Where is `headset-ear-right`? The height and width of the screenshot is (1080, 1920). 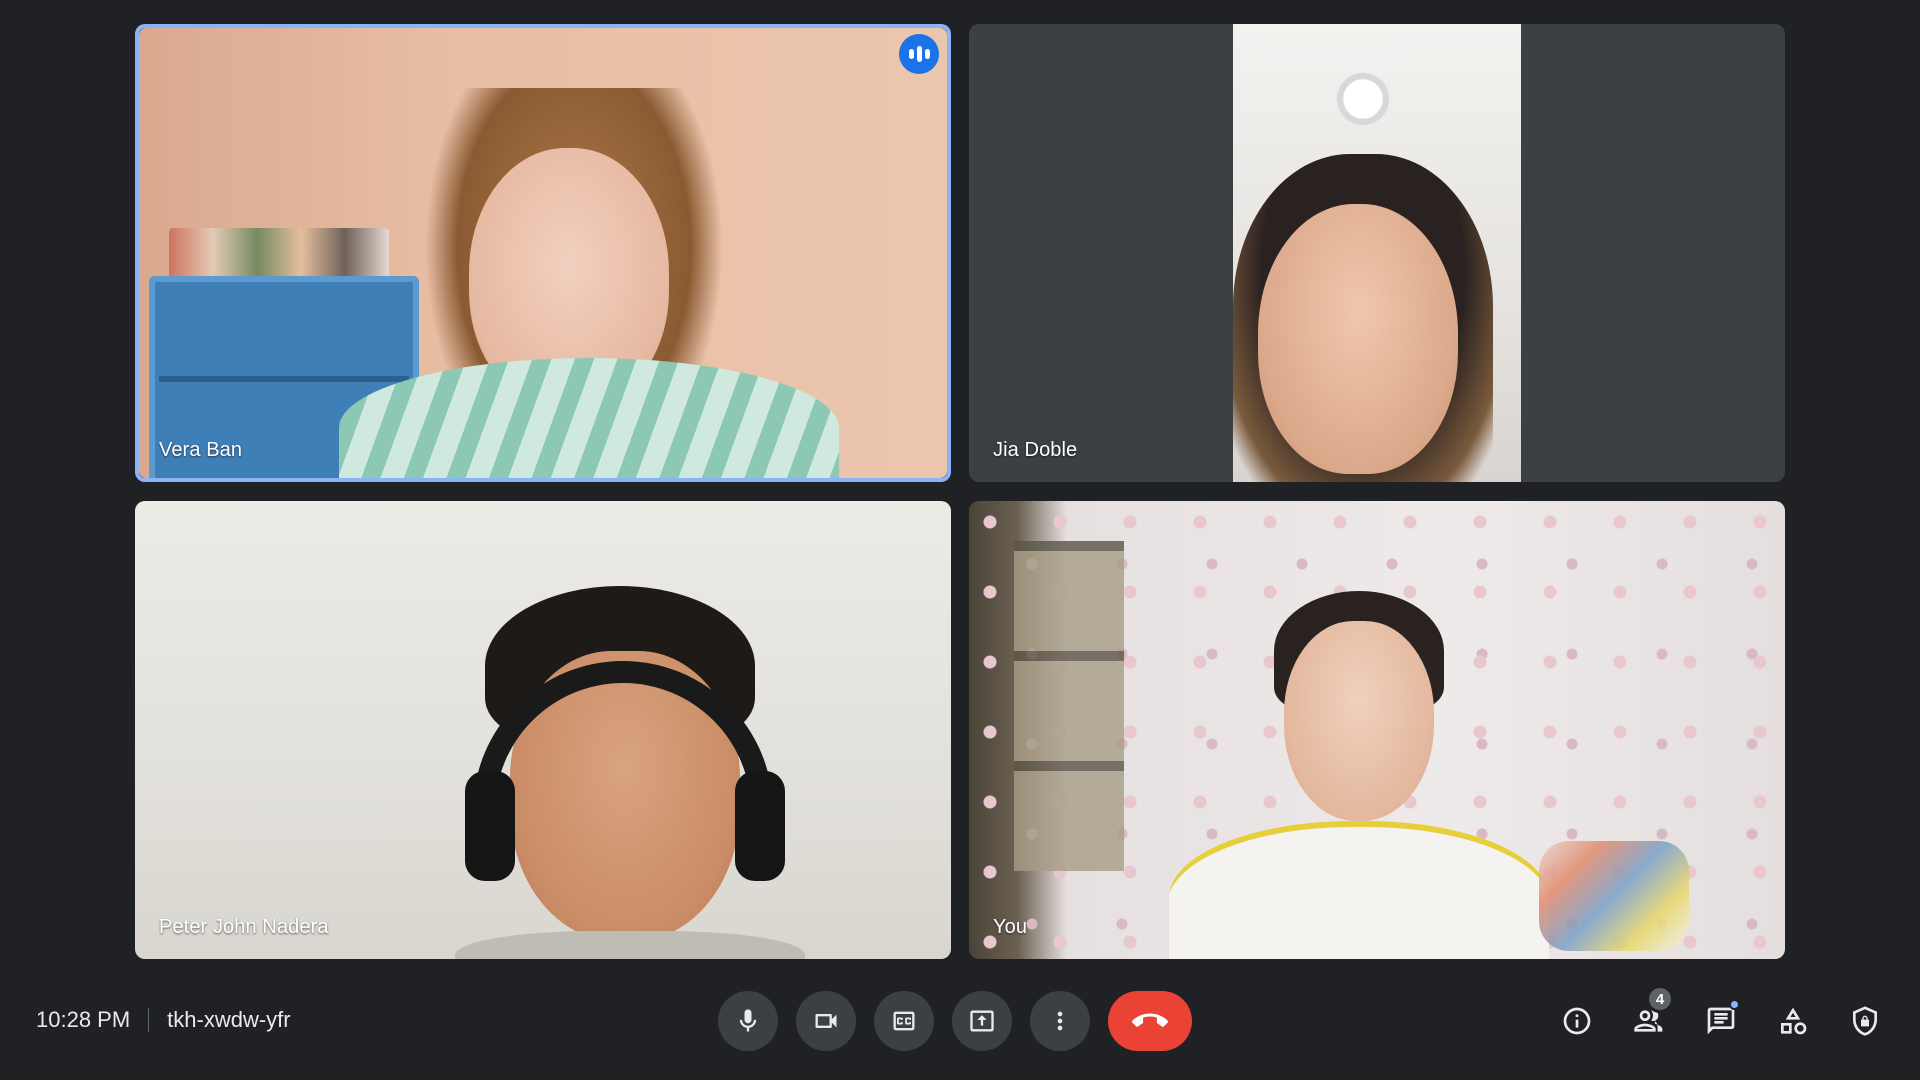
headset-ear-right is located at coordinates (760, 826).